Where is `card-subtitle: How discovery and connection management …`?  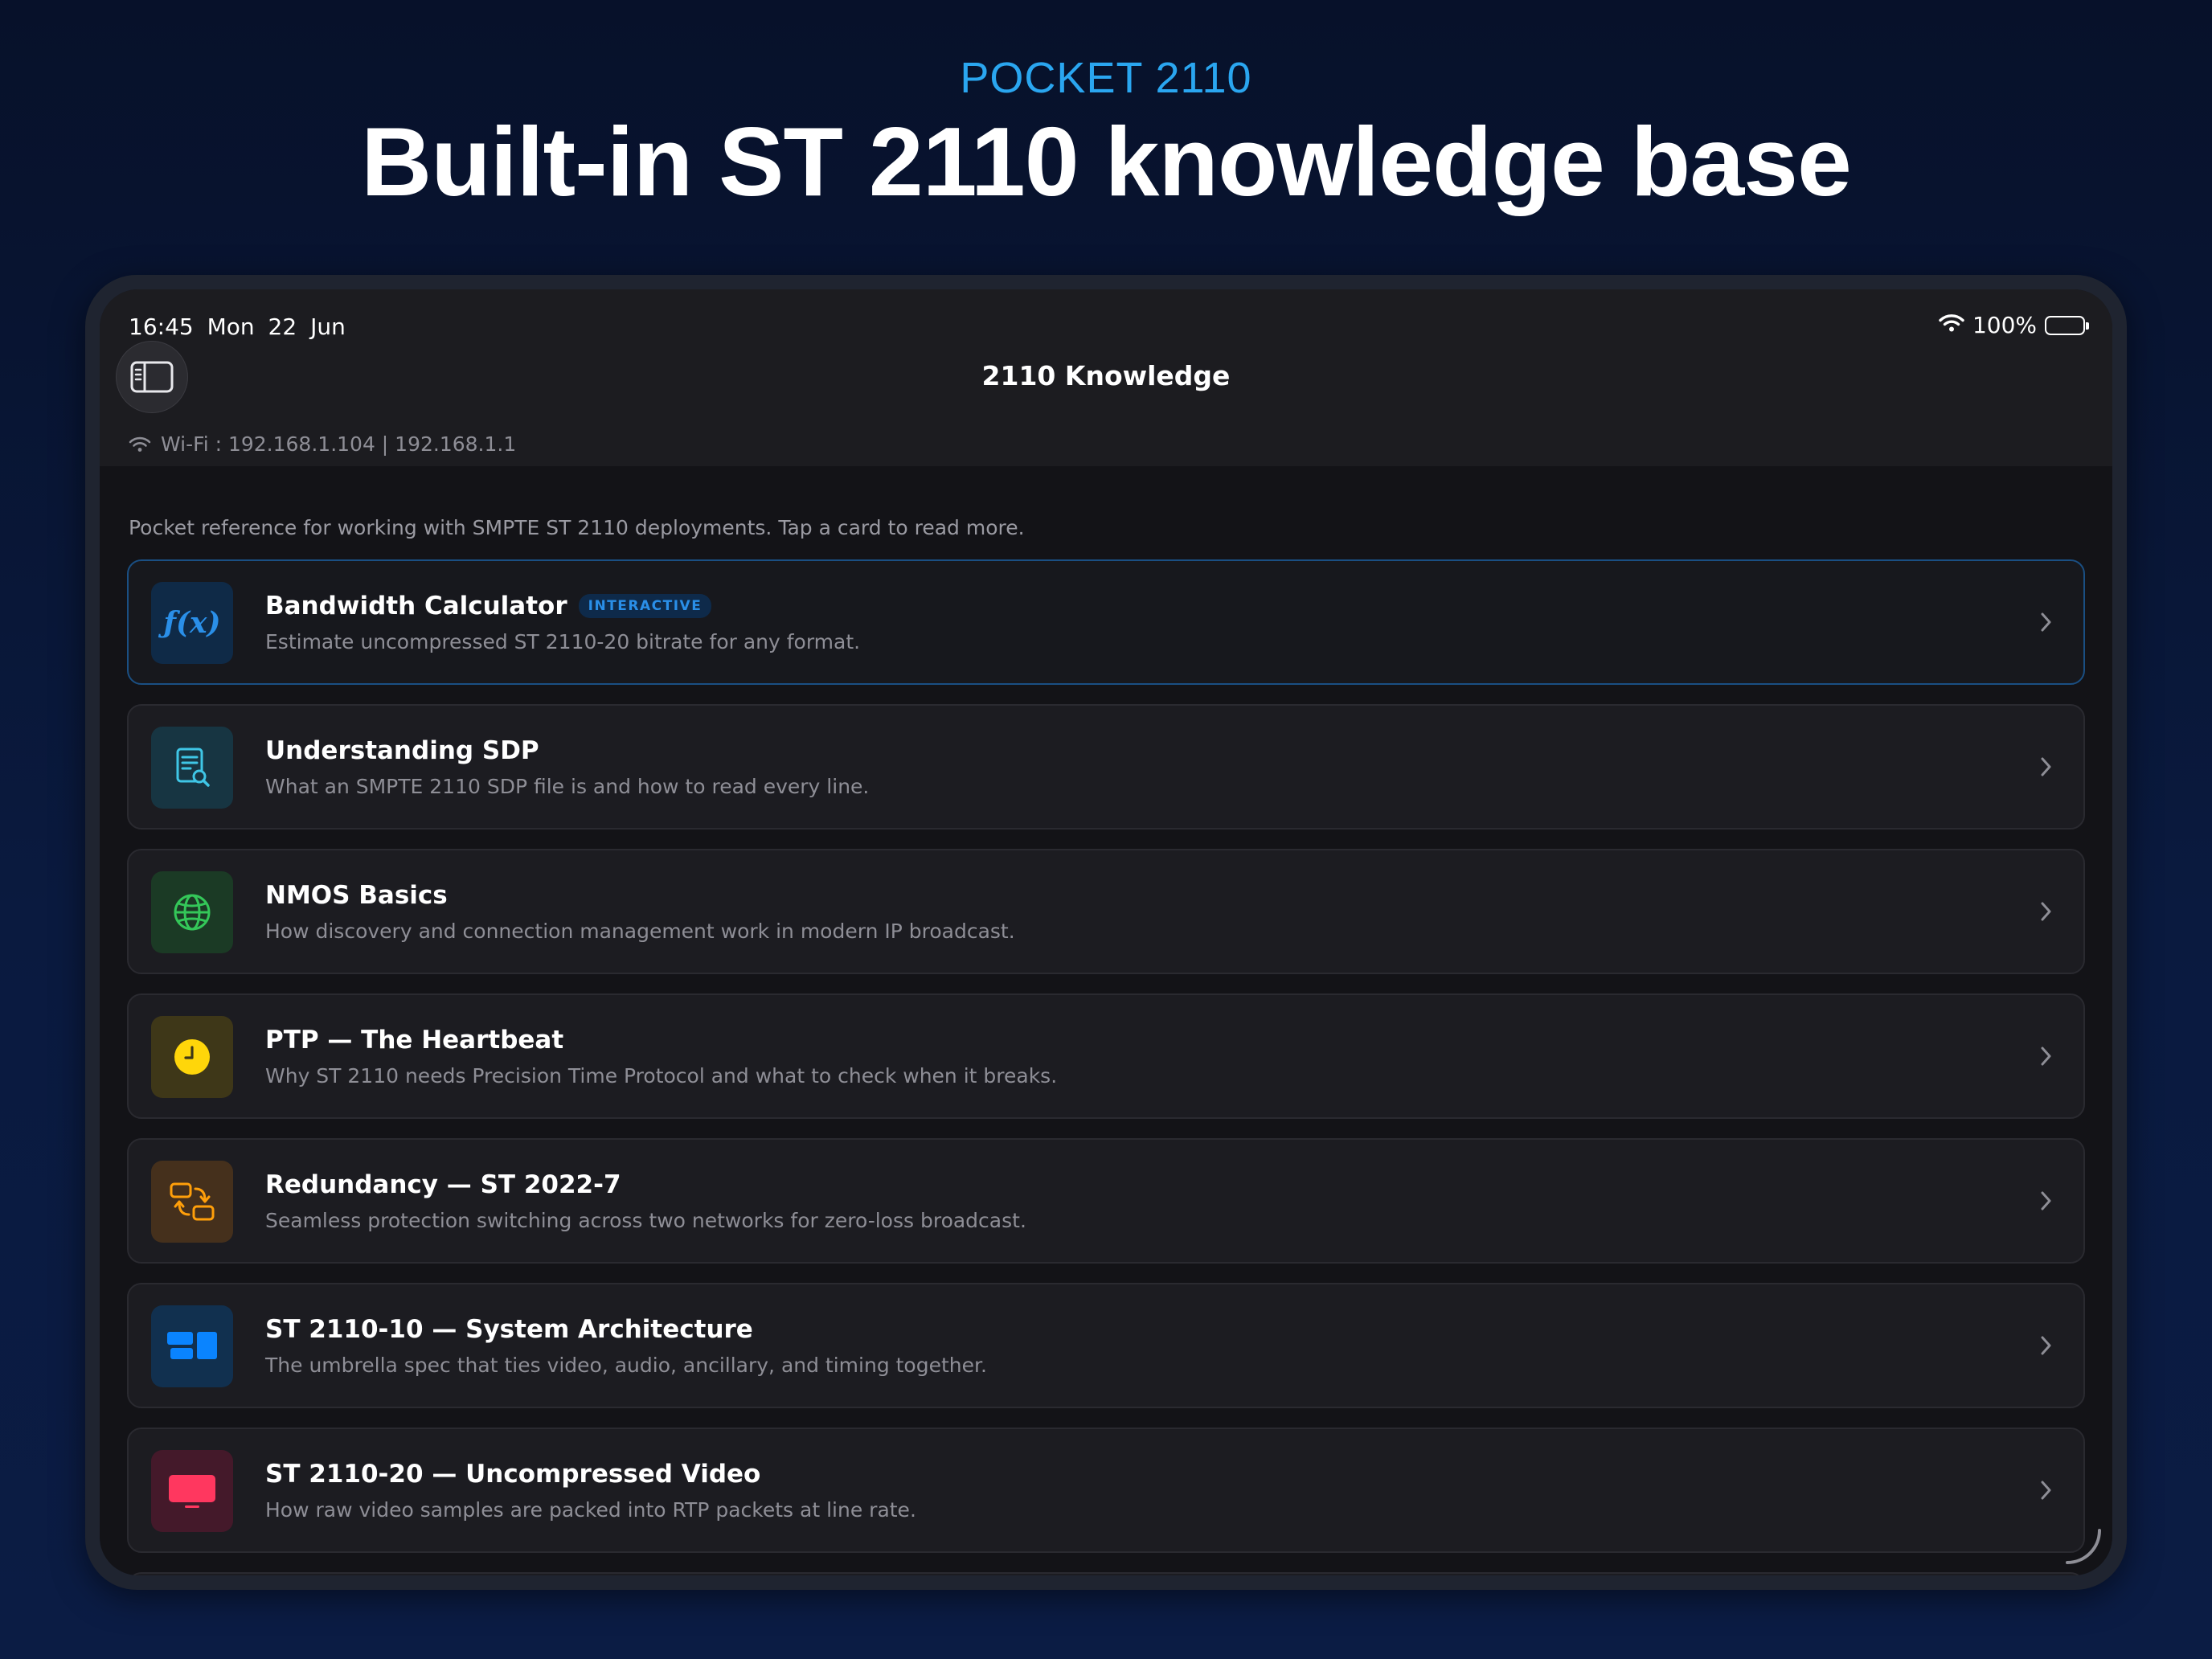
card-subtitle: How discovery and connection management … is located at coordinates (640, 931).